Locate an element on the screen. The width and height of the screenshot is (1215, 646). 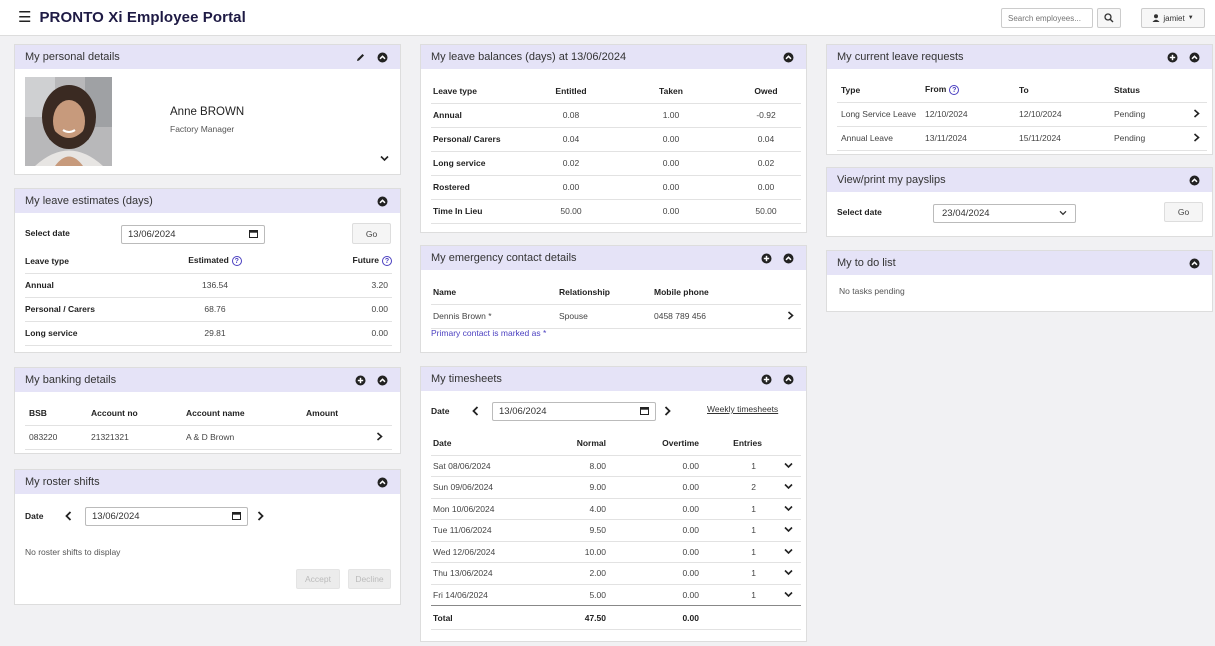
panel-header: My leave balances (days) at 13/06/2024 is located at coordinates (613, 57).